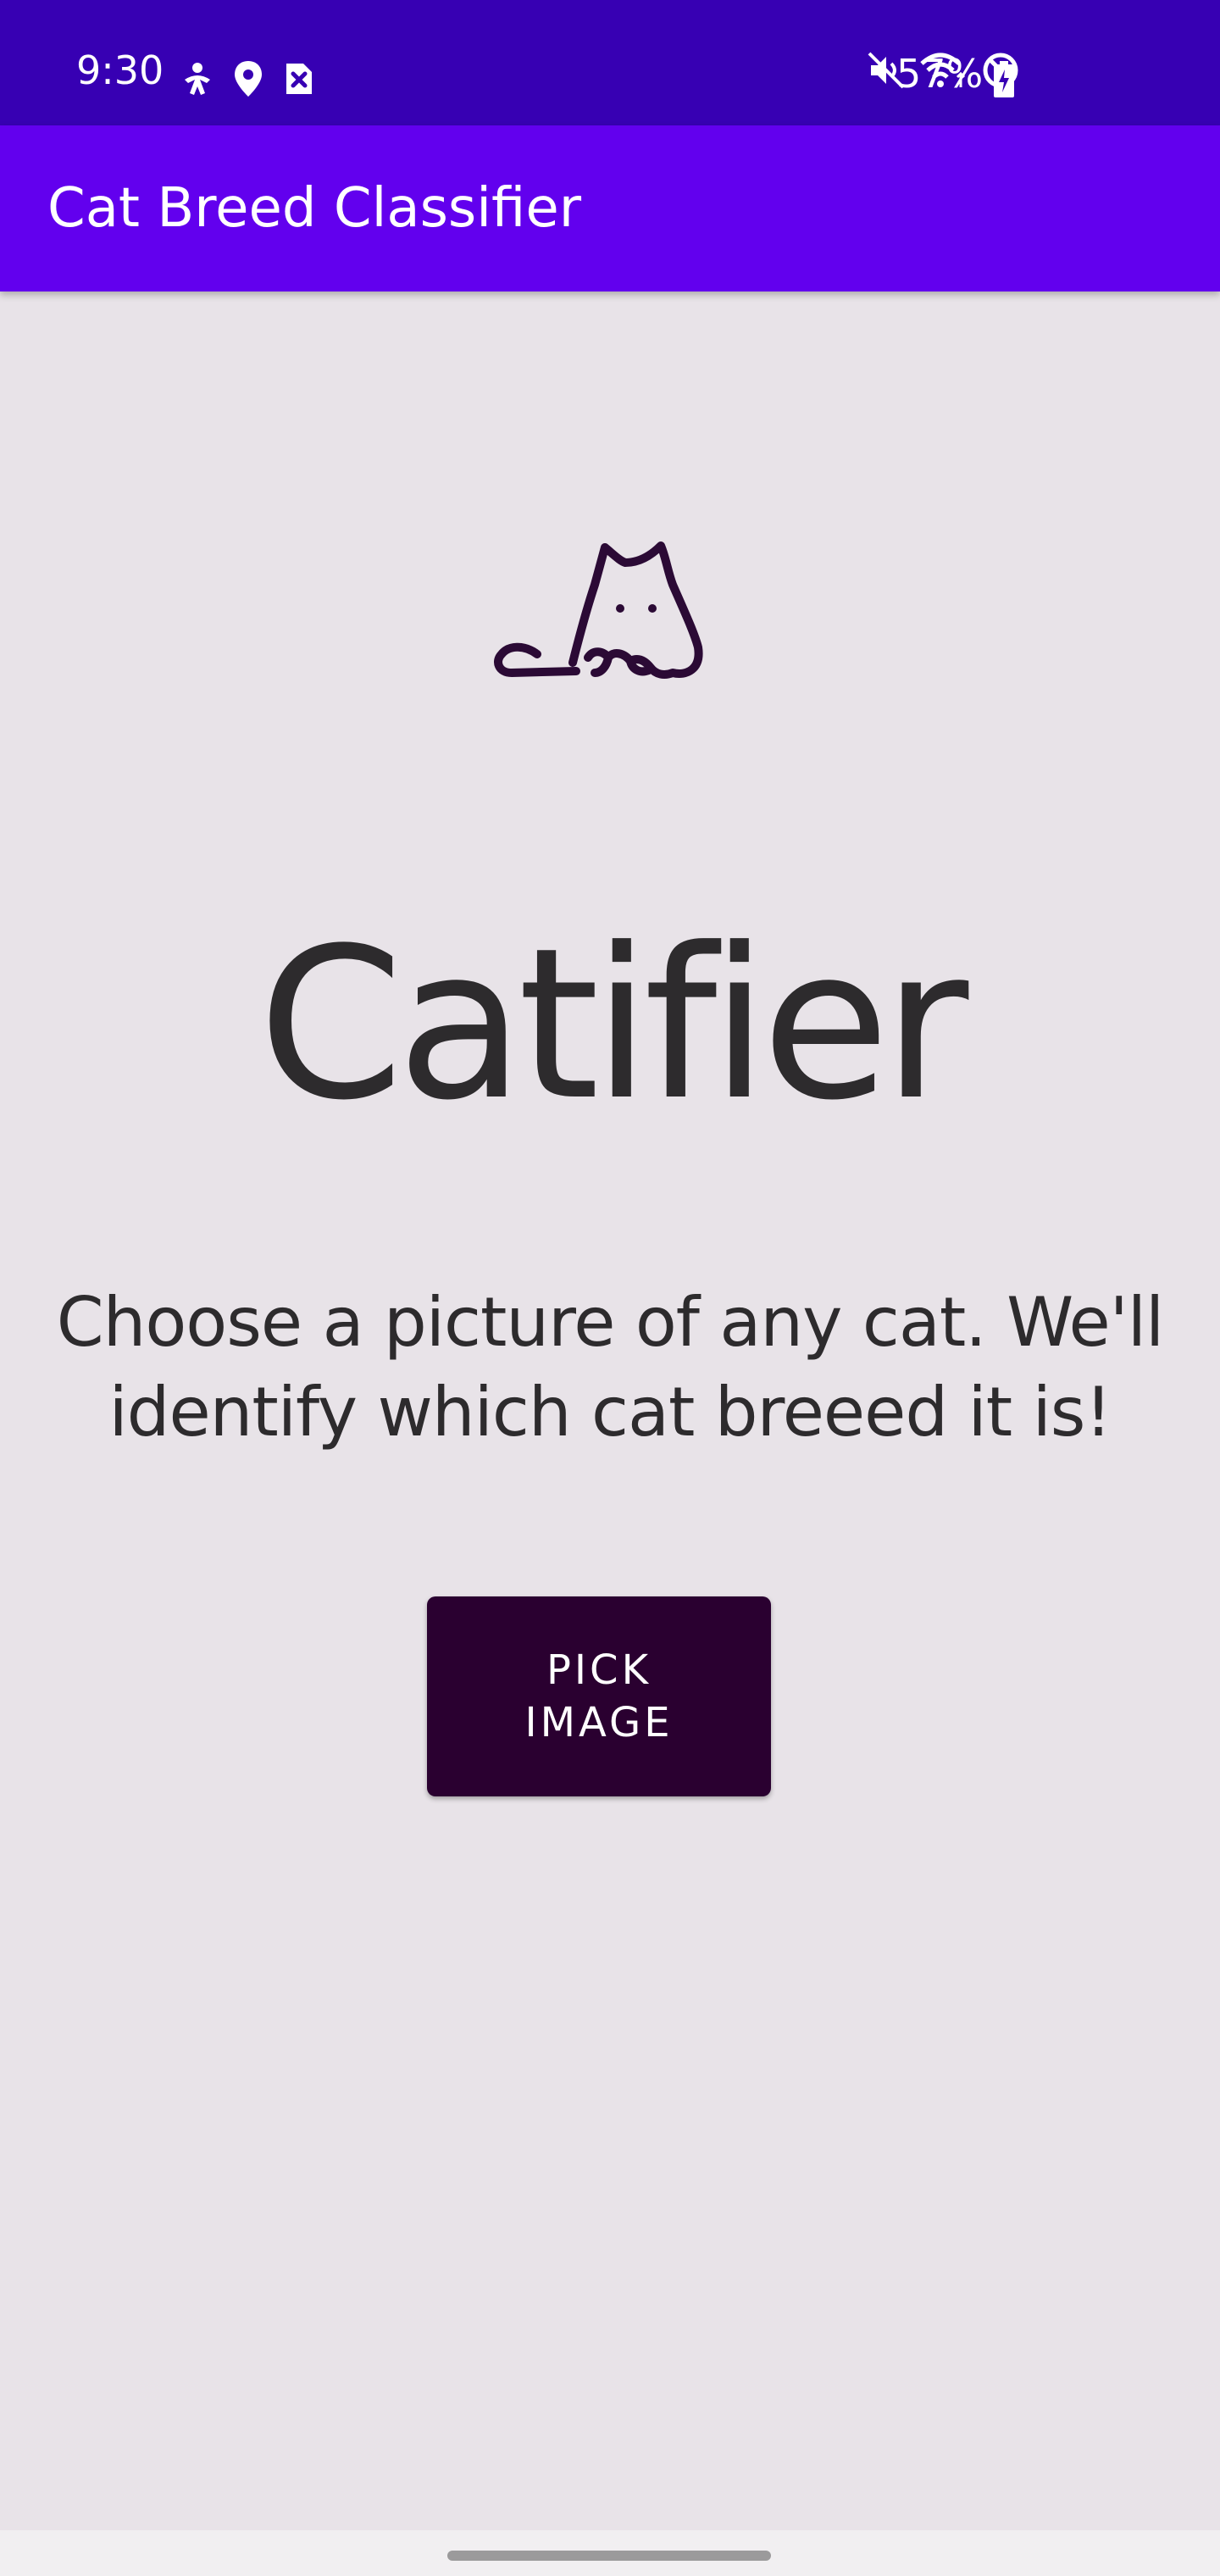 The image size is (1220, 2576). I want to click on status-time: 9:30, so click(120, 70).